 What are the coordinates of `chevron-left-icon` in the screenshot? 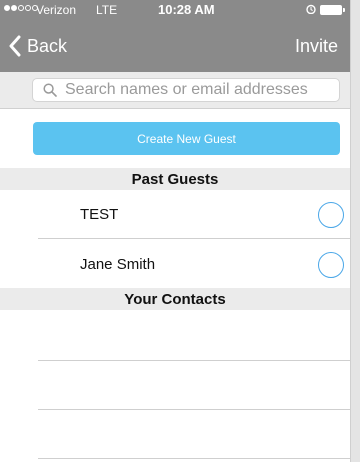 It's located at (15, 46).